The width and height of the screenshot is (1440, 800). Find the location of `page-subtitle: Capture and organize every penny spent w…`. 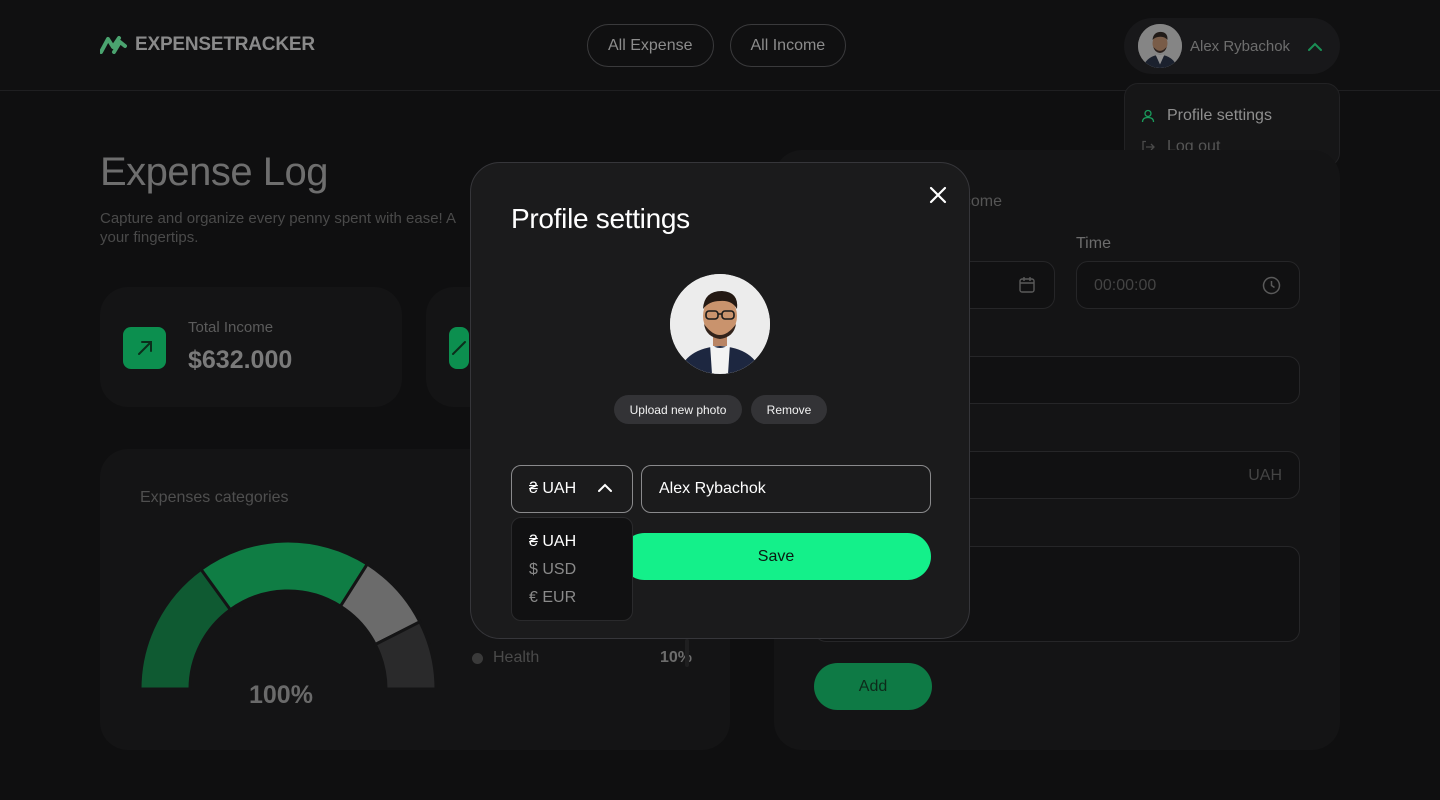

page-subtitle: Capture and organize every penny spent w… is located at coordinates (285, 228).